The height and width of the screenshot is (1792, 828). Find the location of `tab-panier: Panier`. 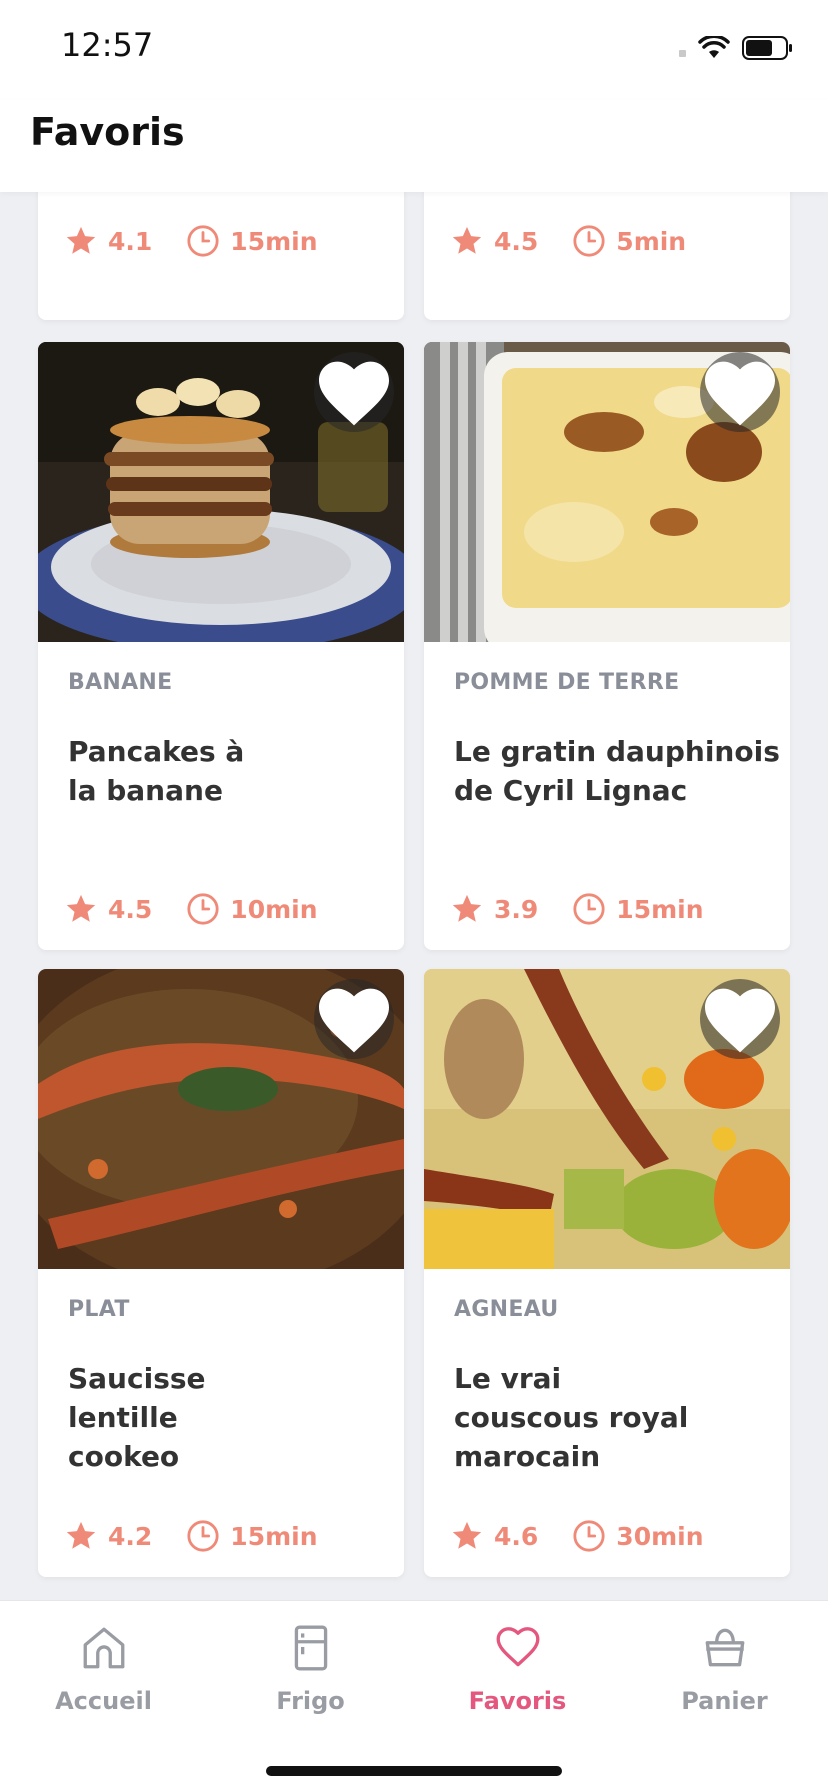

tab-panier: Panier is located at coordinates (724, 1678).